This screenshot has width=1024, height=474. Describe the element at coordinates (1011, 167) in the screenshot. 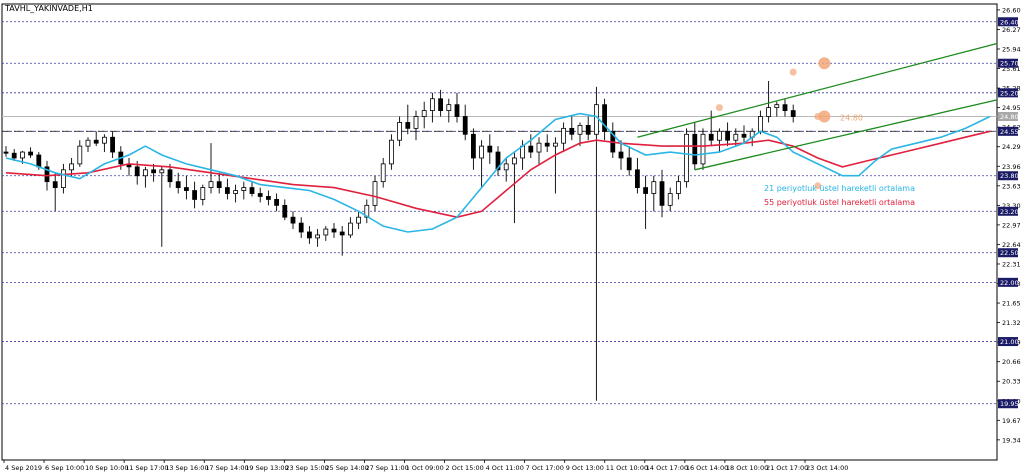

I see `y-tick-label: 23.96` at that location.